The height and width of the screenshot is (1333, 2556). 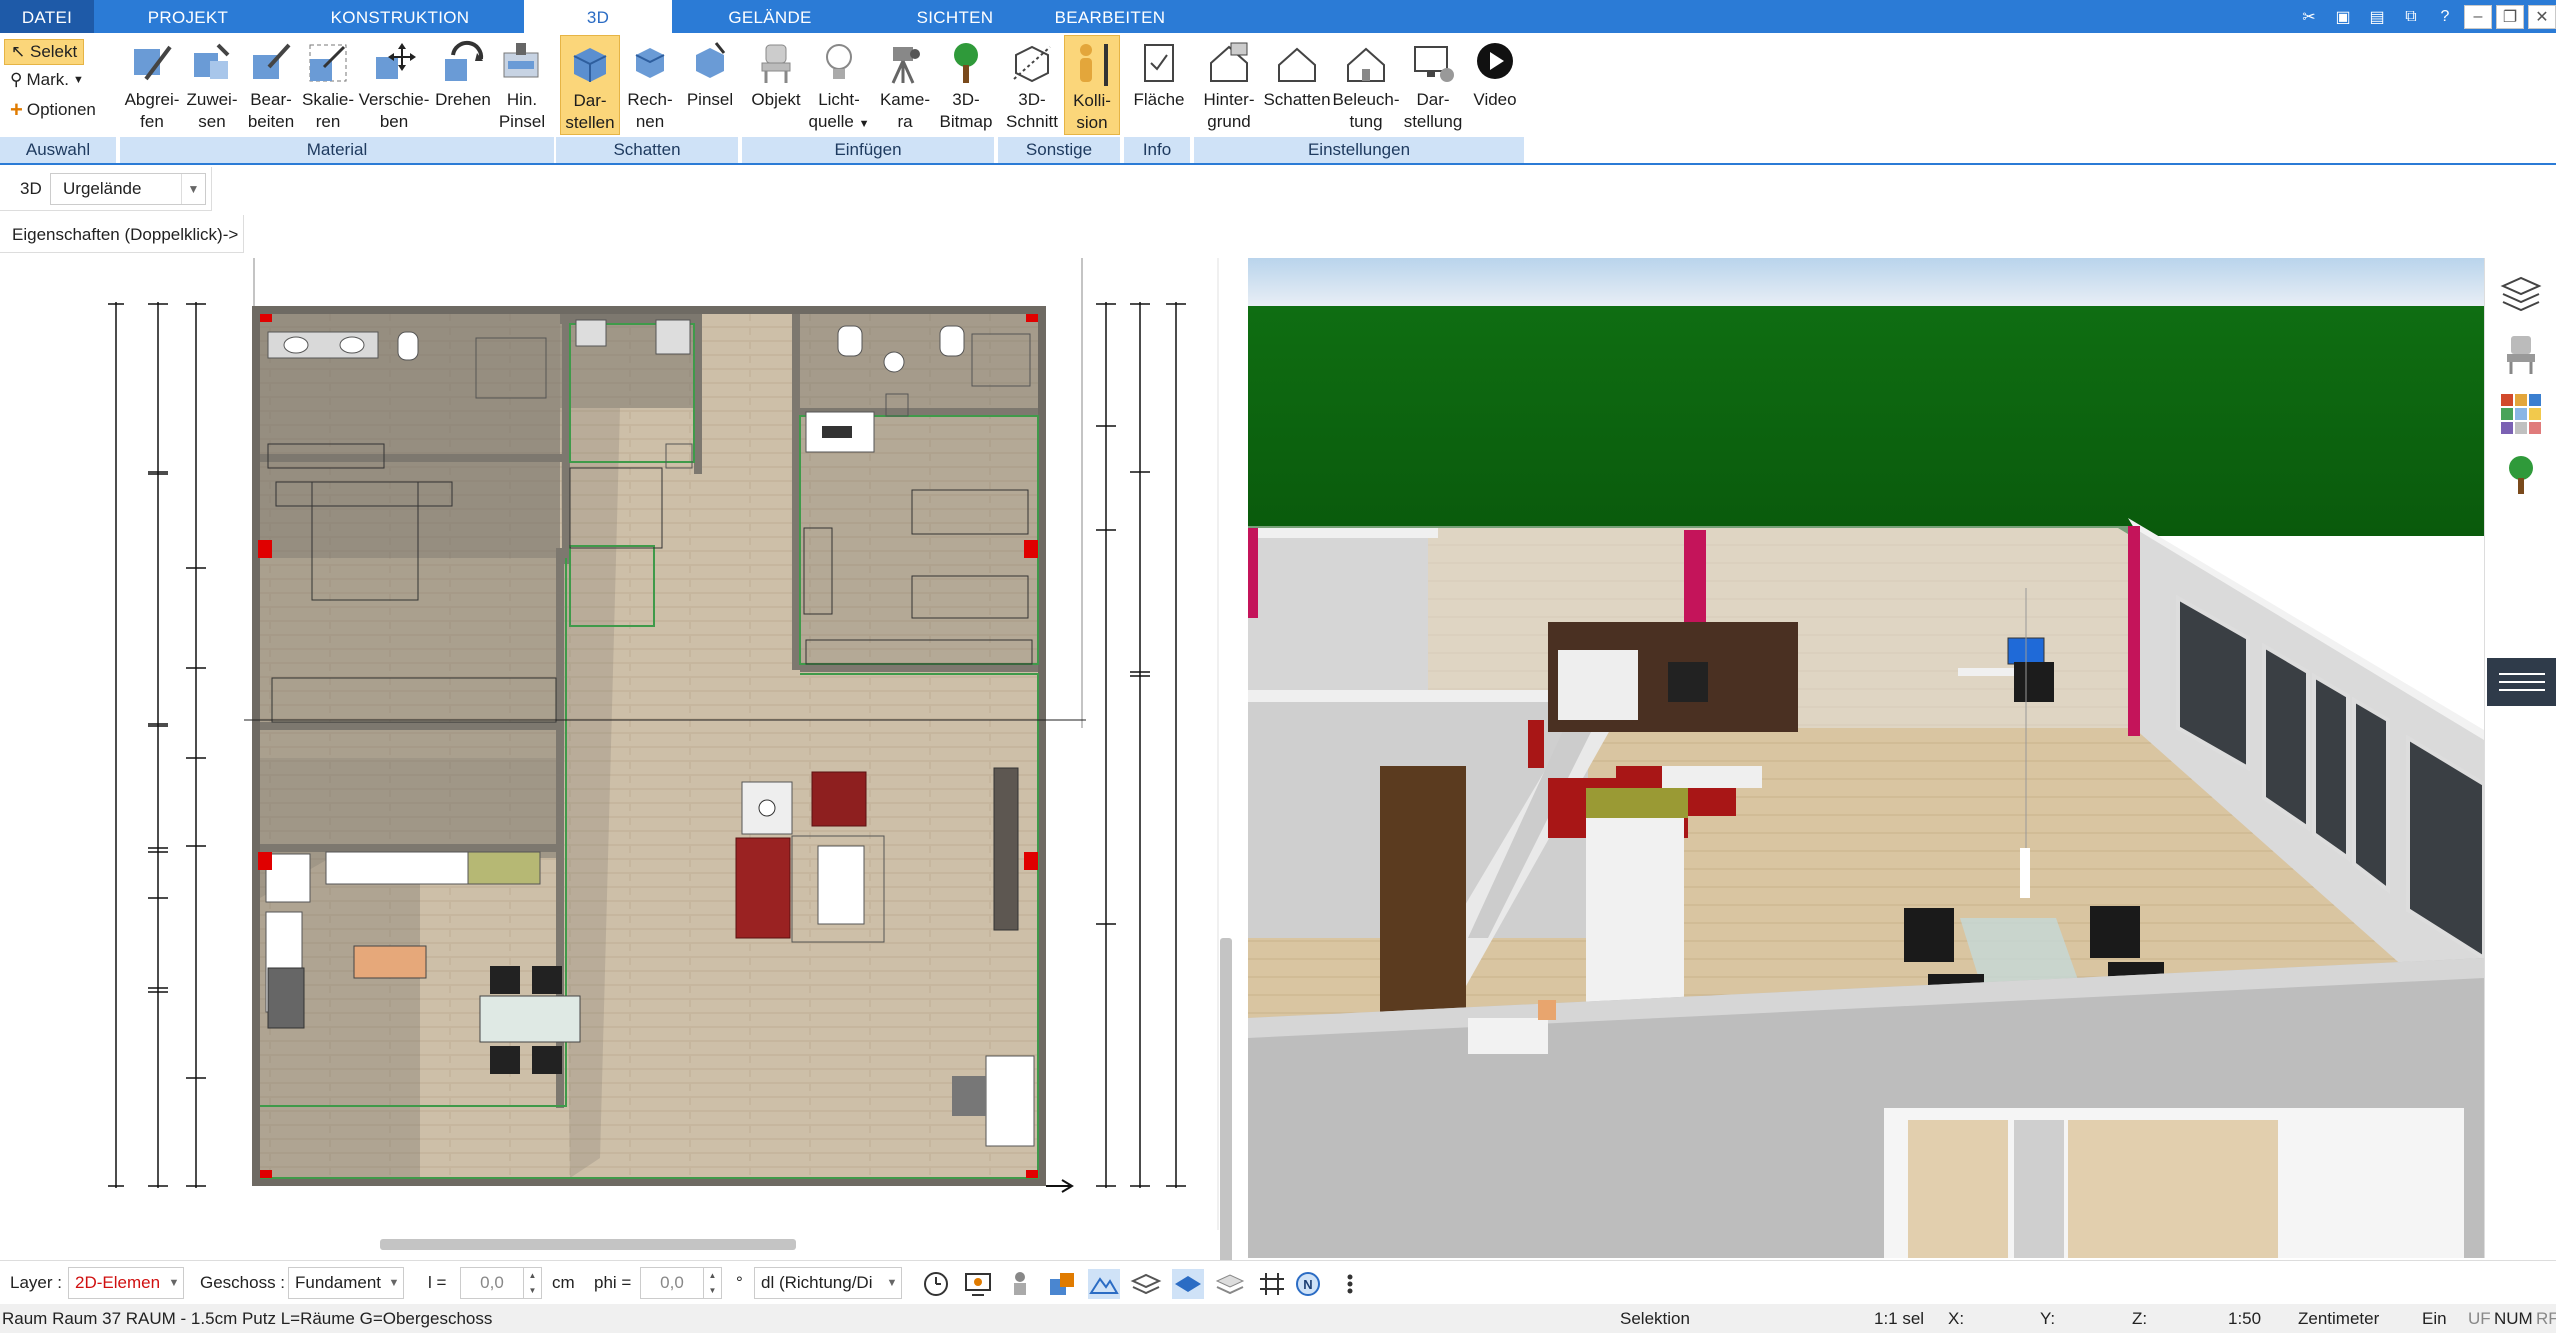 I want to click on chair-catalog-icon, so click(x=2521, y=354).